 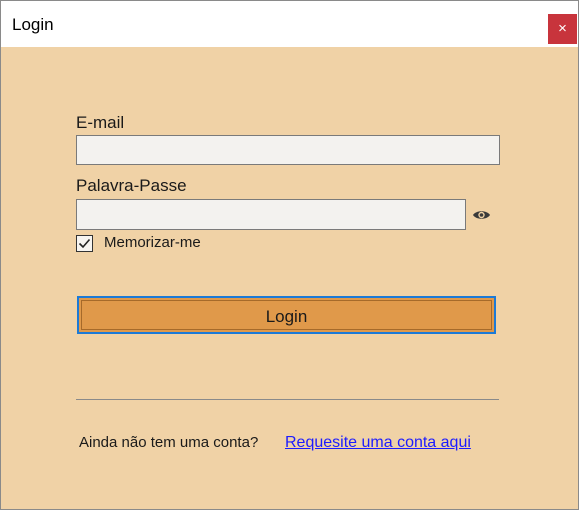 I want to click on email-label: E-mail, so click(x=100, y=122).